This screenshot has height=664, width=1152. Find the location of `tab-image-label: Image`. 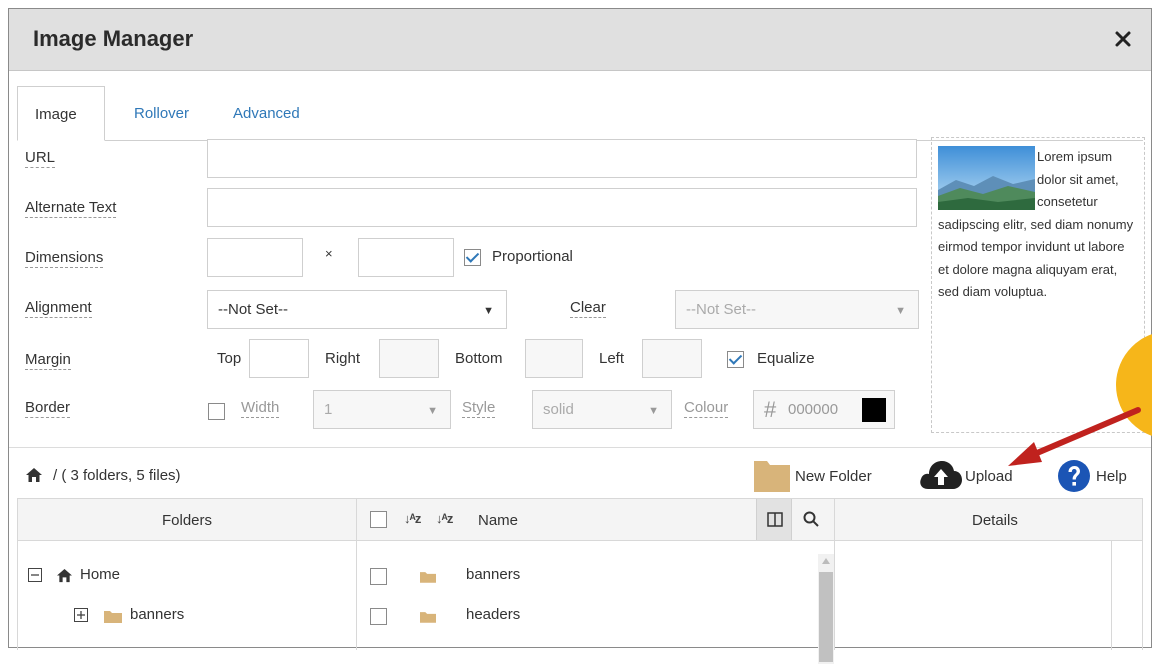

tab-image-label: Image is located at coordinates (56, 114).